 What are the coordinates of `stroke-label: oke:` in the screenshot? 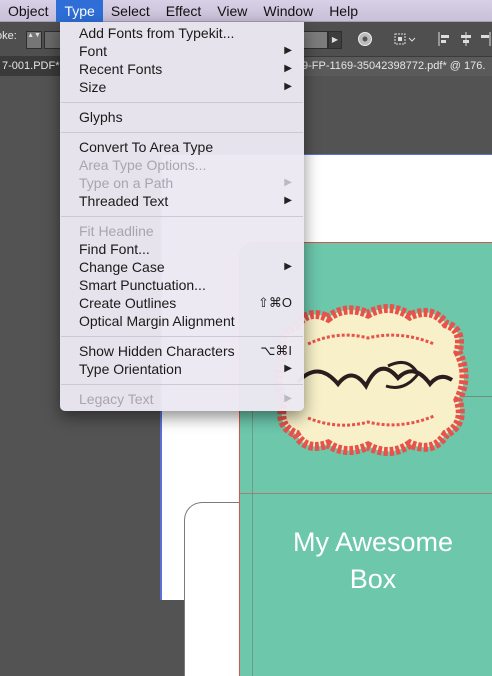 It's located at (8, 36).